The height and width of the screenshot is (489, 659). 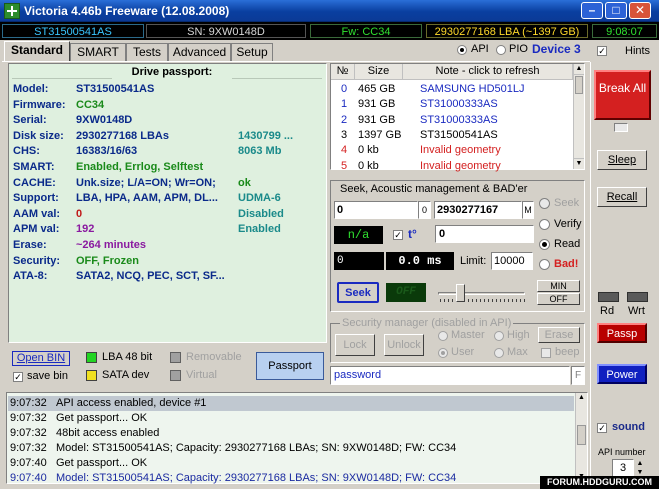 What do you see at coordinates (501, 50) in the screenshot?
I see `pio-radio` at bounding box center [501, 50].